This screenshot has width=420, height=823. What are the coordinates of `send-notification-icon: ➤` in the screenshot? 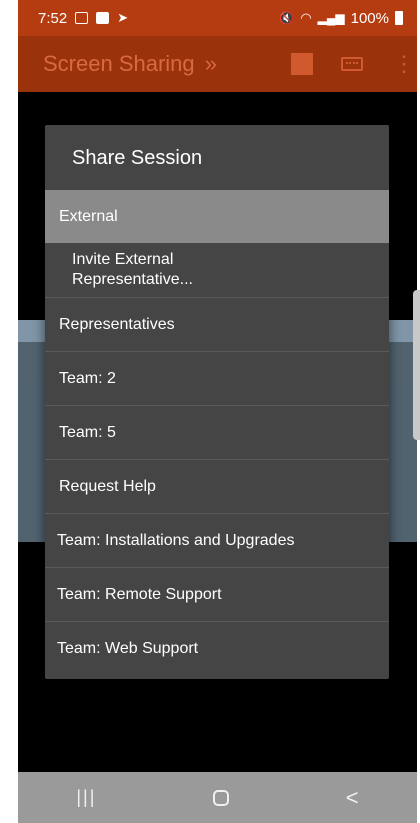 It's located at (123, 17).